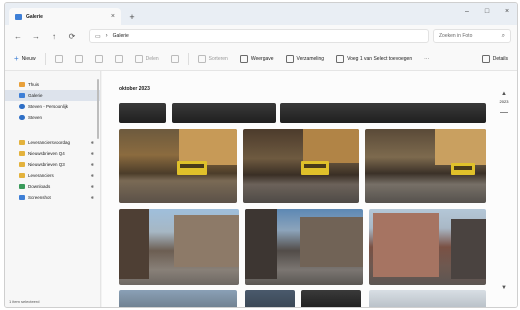 This screenshot has height=310, width=520. I want to click on view-label: Weergave, so click(262, 58).